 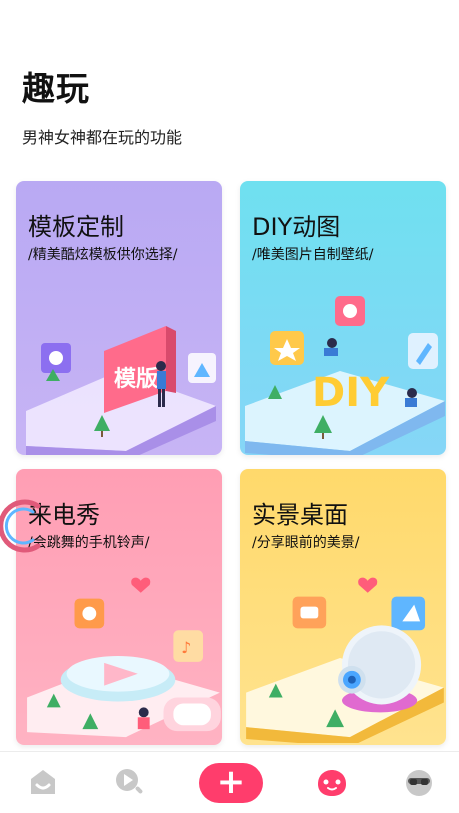 I want to click on add-icon: +, so click(x=231, y=781).